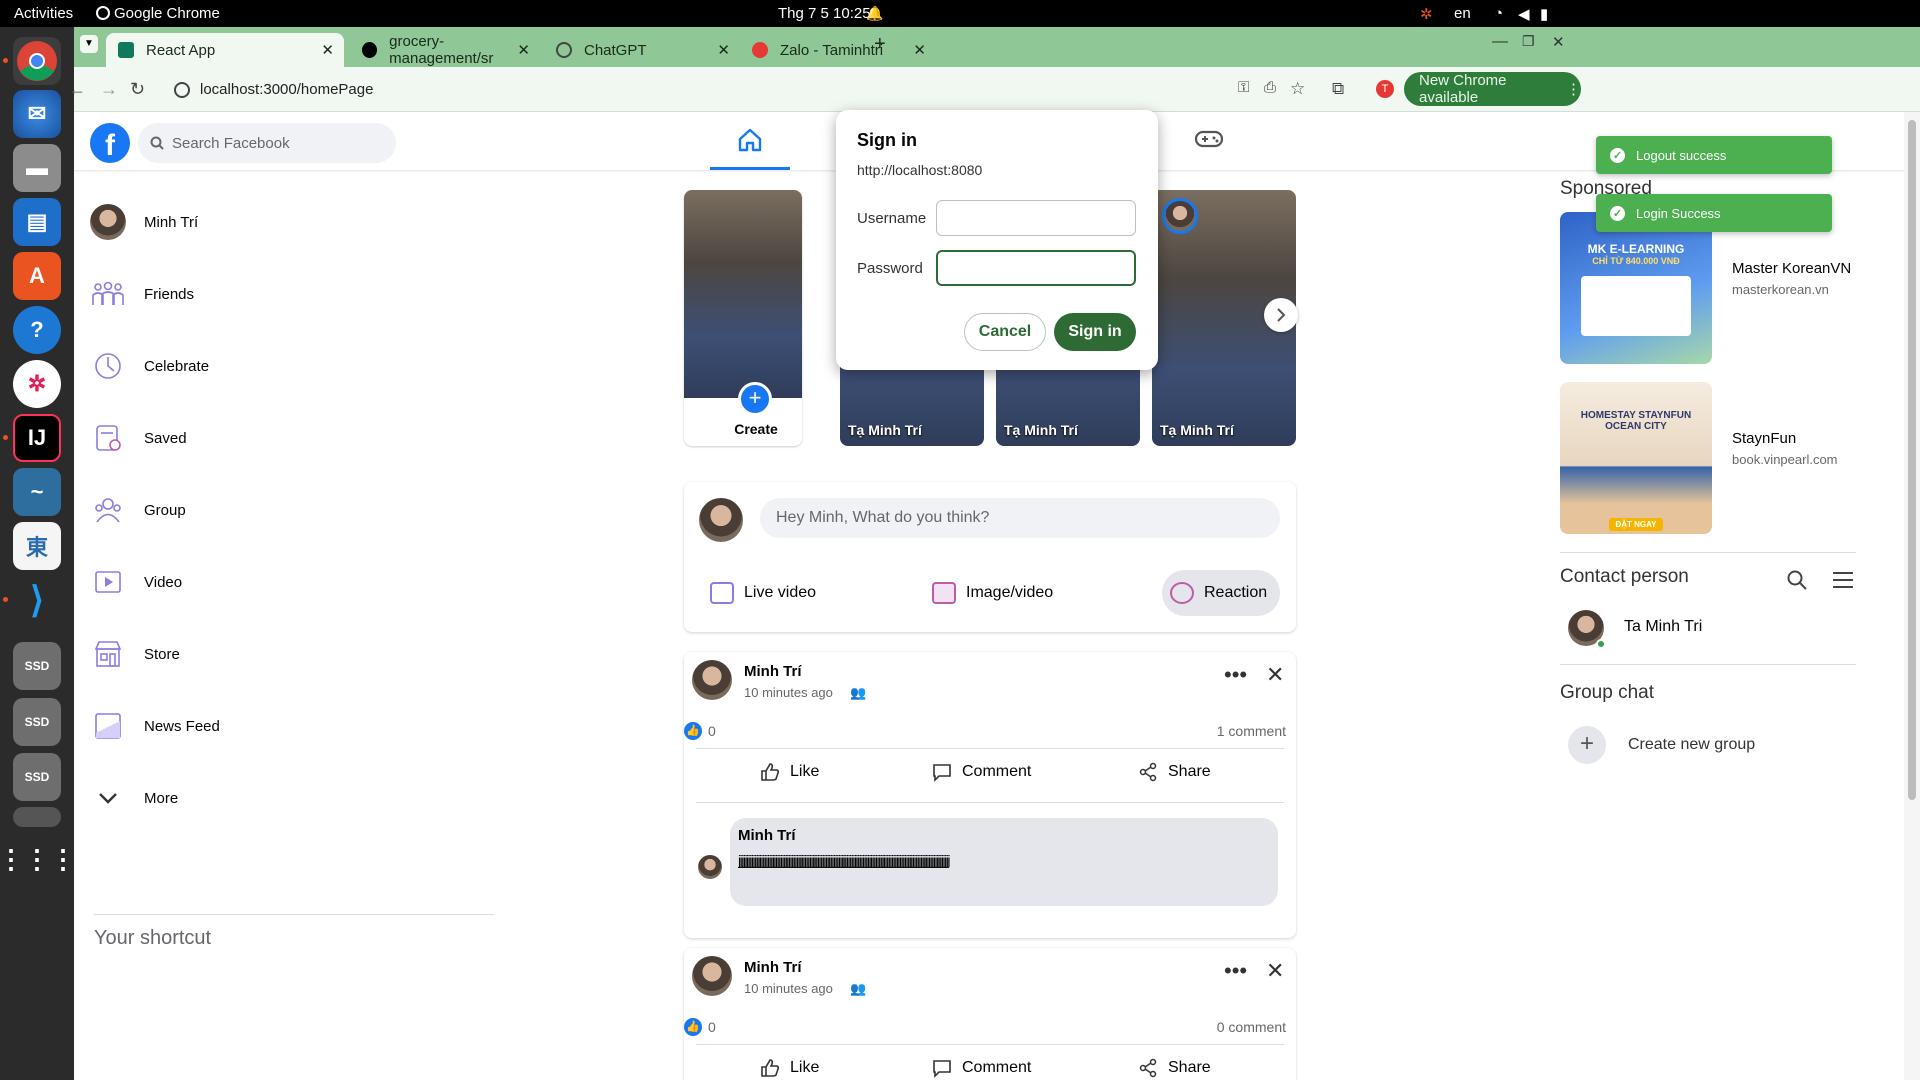 This screenshot has height=1080, width=1920. What do you see at coordinates (37, 276) in the screenshot?
I see `software-icon: A` at bounding box center [37, 276].